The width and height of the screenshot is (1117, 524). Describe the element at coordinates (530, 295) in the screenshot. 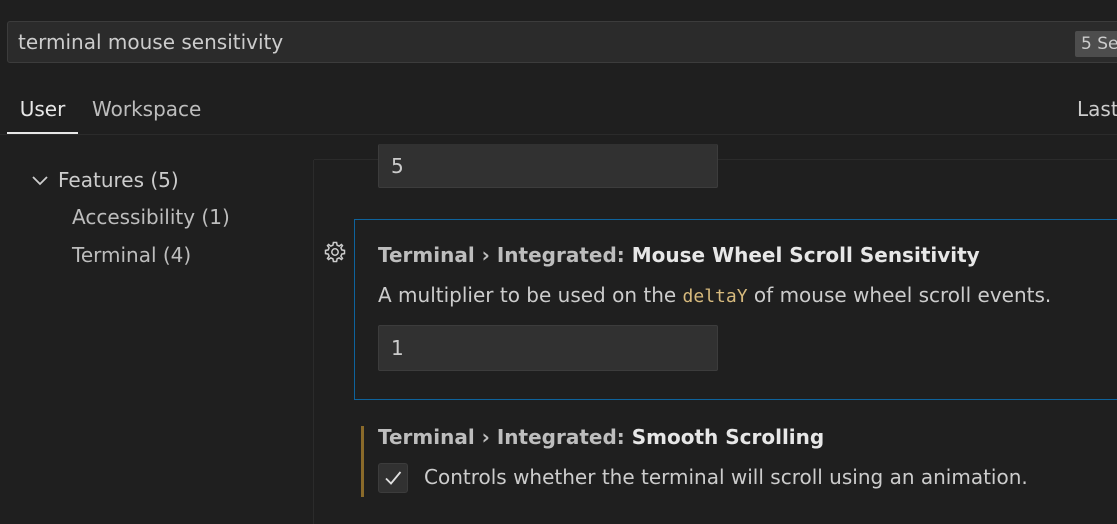

I see `desc-text-before: A multiplier to be used on the` at that location.